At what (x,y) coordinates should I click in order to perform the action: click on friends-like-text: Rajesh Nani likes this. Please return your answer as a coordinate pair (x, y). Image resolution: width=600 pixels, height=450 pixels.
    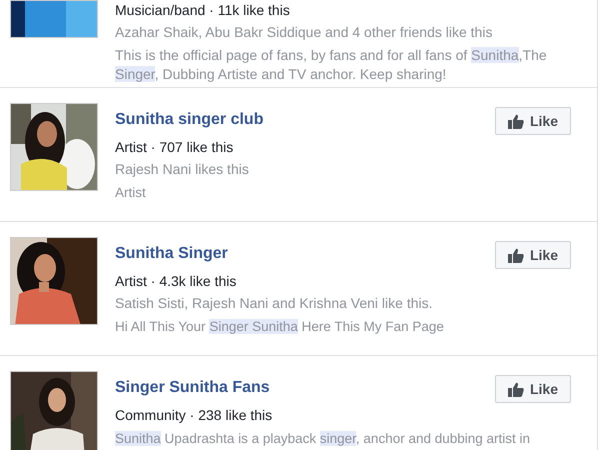
    Looking at the image, I should click on (182, 169).